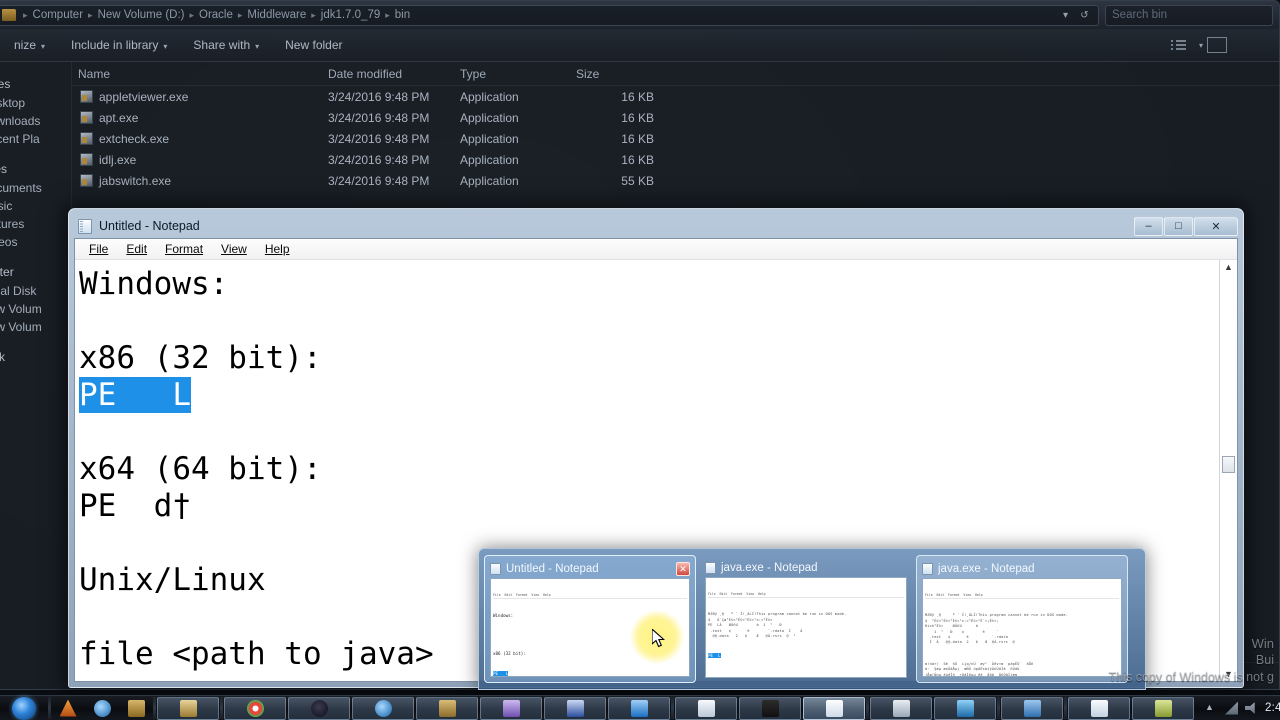  Describe the element at coordinates (986, 569) in the screenshot. I see `thumbnail-title: java.exe - Notepad` at that location.